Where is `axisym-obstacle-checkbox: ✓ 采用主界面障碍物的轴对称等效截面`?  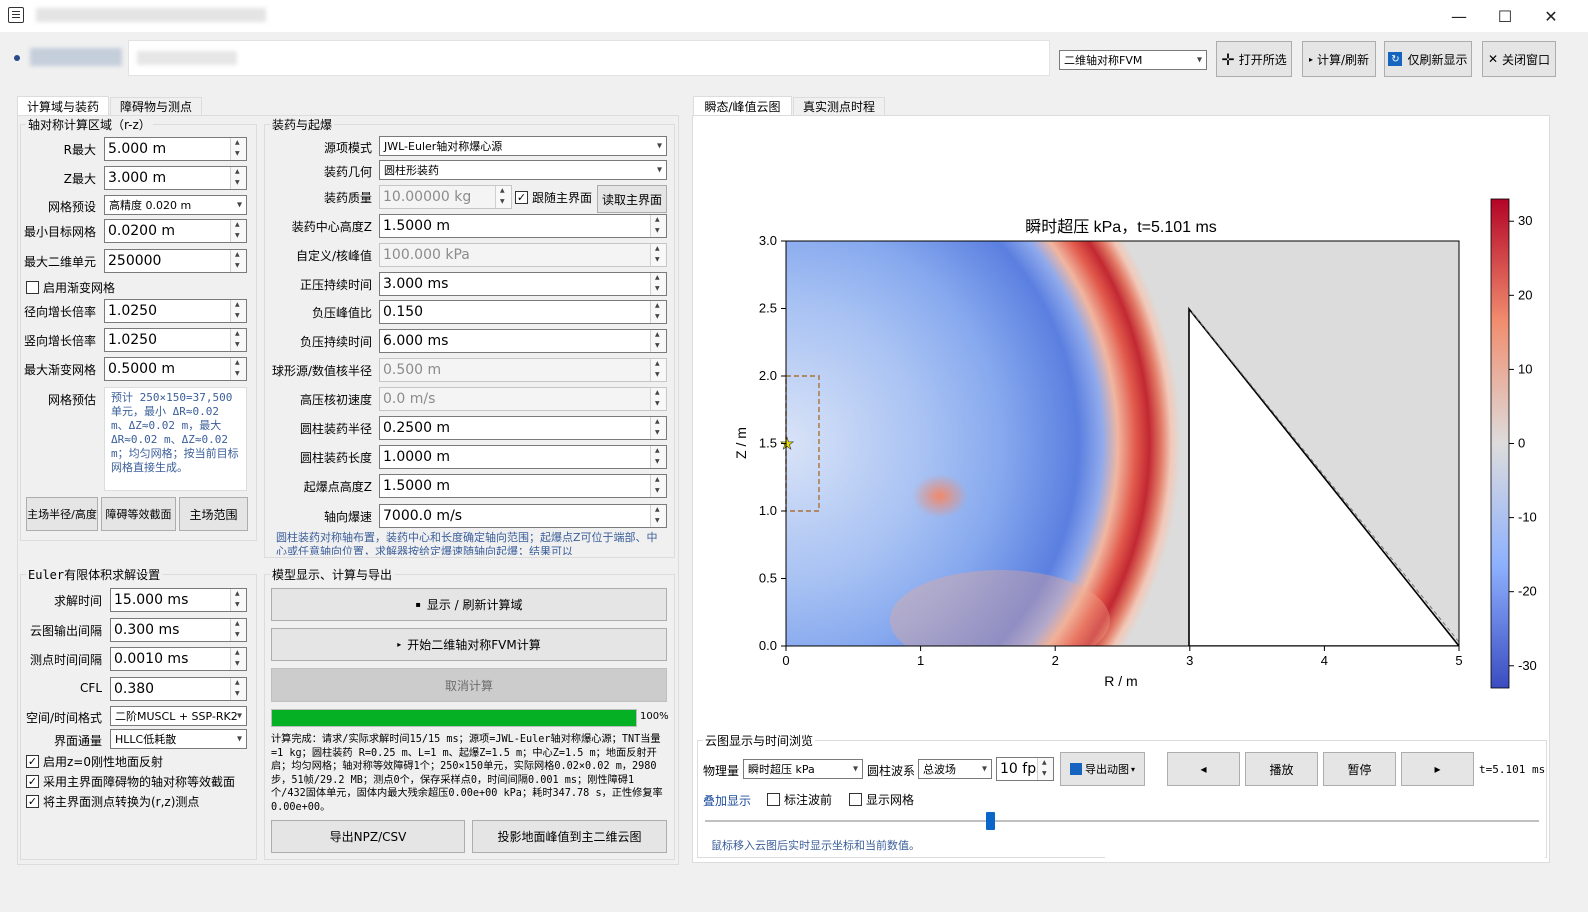 axisym-obstacle-checkbox: ✓ 采用主界面障碍物的轴对称等效截面 is located at coordinates (130, 781).